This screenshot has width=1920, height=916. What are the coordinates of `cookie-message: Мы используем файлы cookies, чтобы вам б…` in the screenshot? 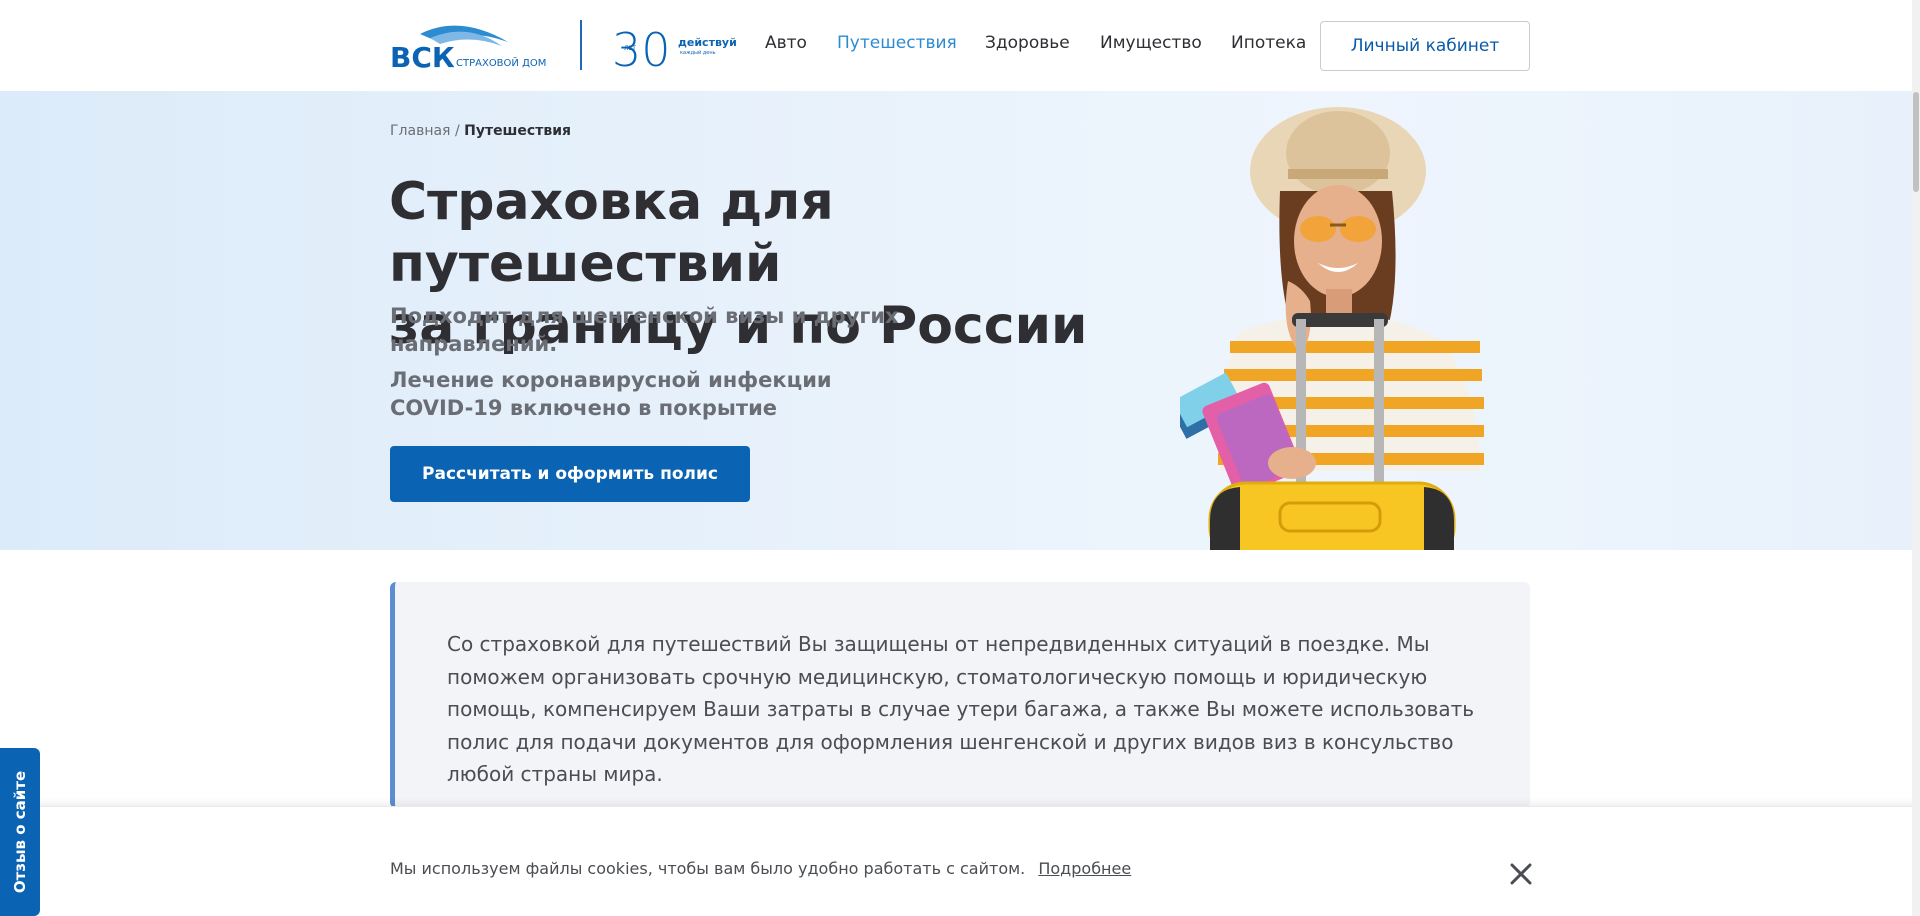 It's located at (760, 868).